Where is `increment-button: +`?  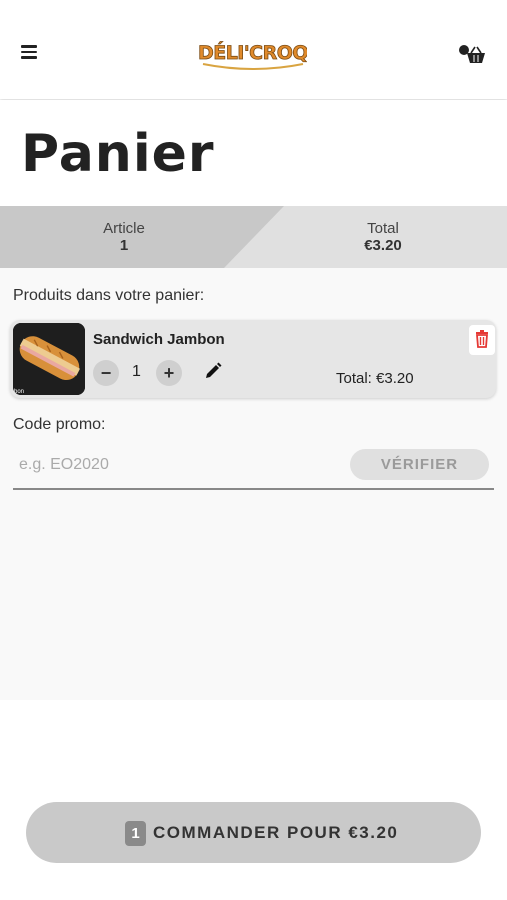
increment-button: + is located at coordinates (169, 373).